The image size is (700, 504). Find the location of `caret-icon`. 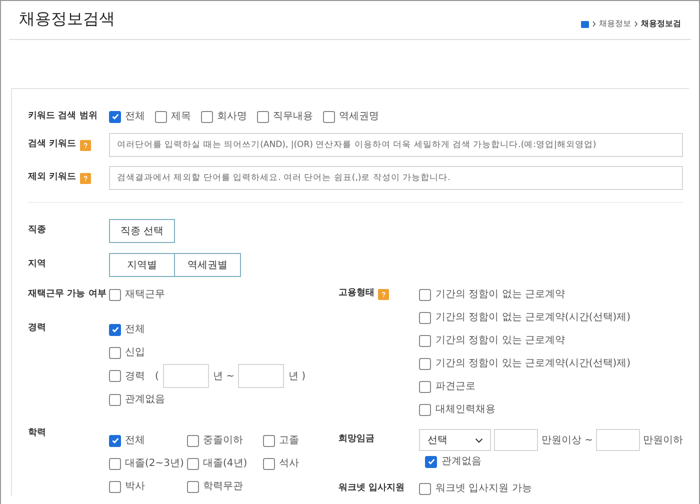

caret-icon is located at coordinates (479, 440).